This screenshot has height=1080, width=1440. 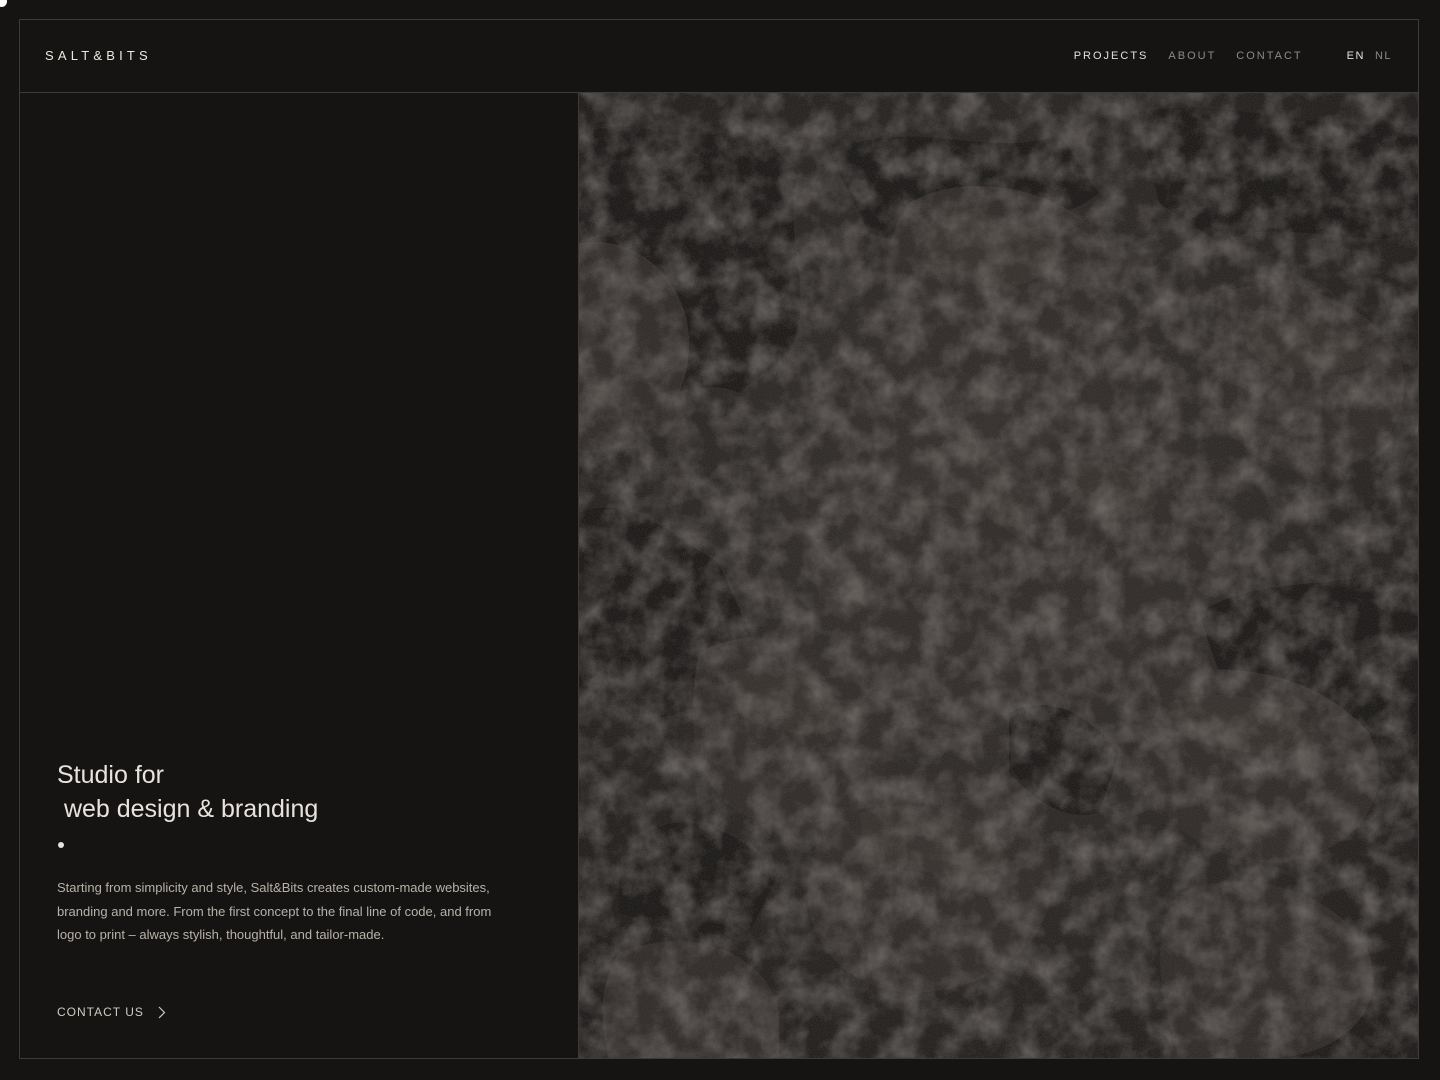 What do you see at coordinates (98, 55) in the screenshot?
I see `logo: SALT&BITS` at bounding box center [98, 55].